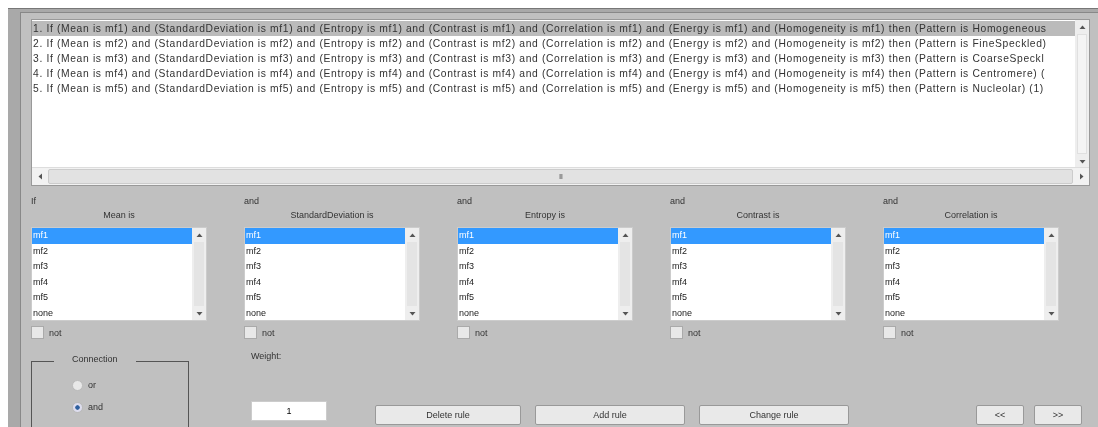 The height and width of the screenshot is (427, 1098). I want to click on connector-label: If, so click(34, 202).